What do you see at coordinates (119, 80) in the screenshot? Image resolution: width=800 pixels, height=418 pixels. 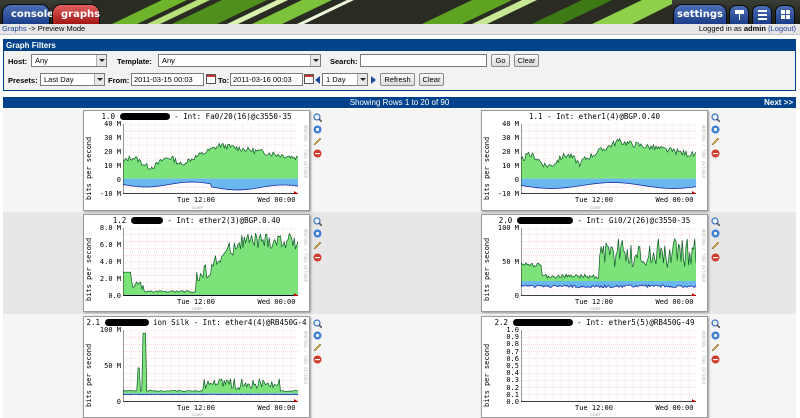 I see `from-label: From:` at bounding box center [119, 80].